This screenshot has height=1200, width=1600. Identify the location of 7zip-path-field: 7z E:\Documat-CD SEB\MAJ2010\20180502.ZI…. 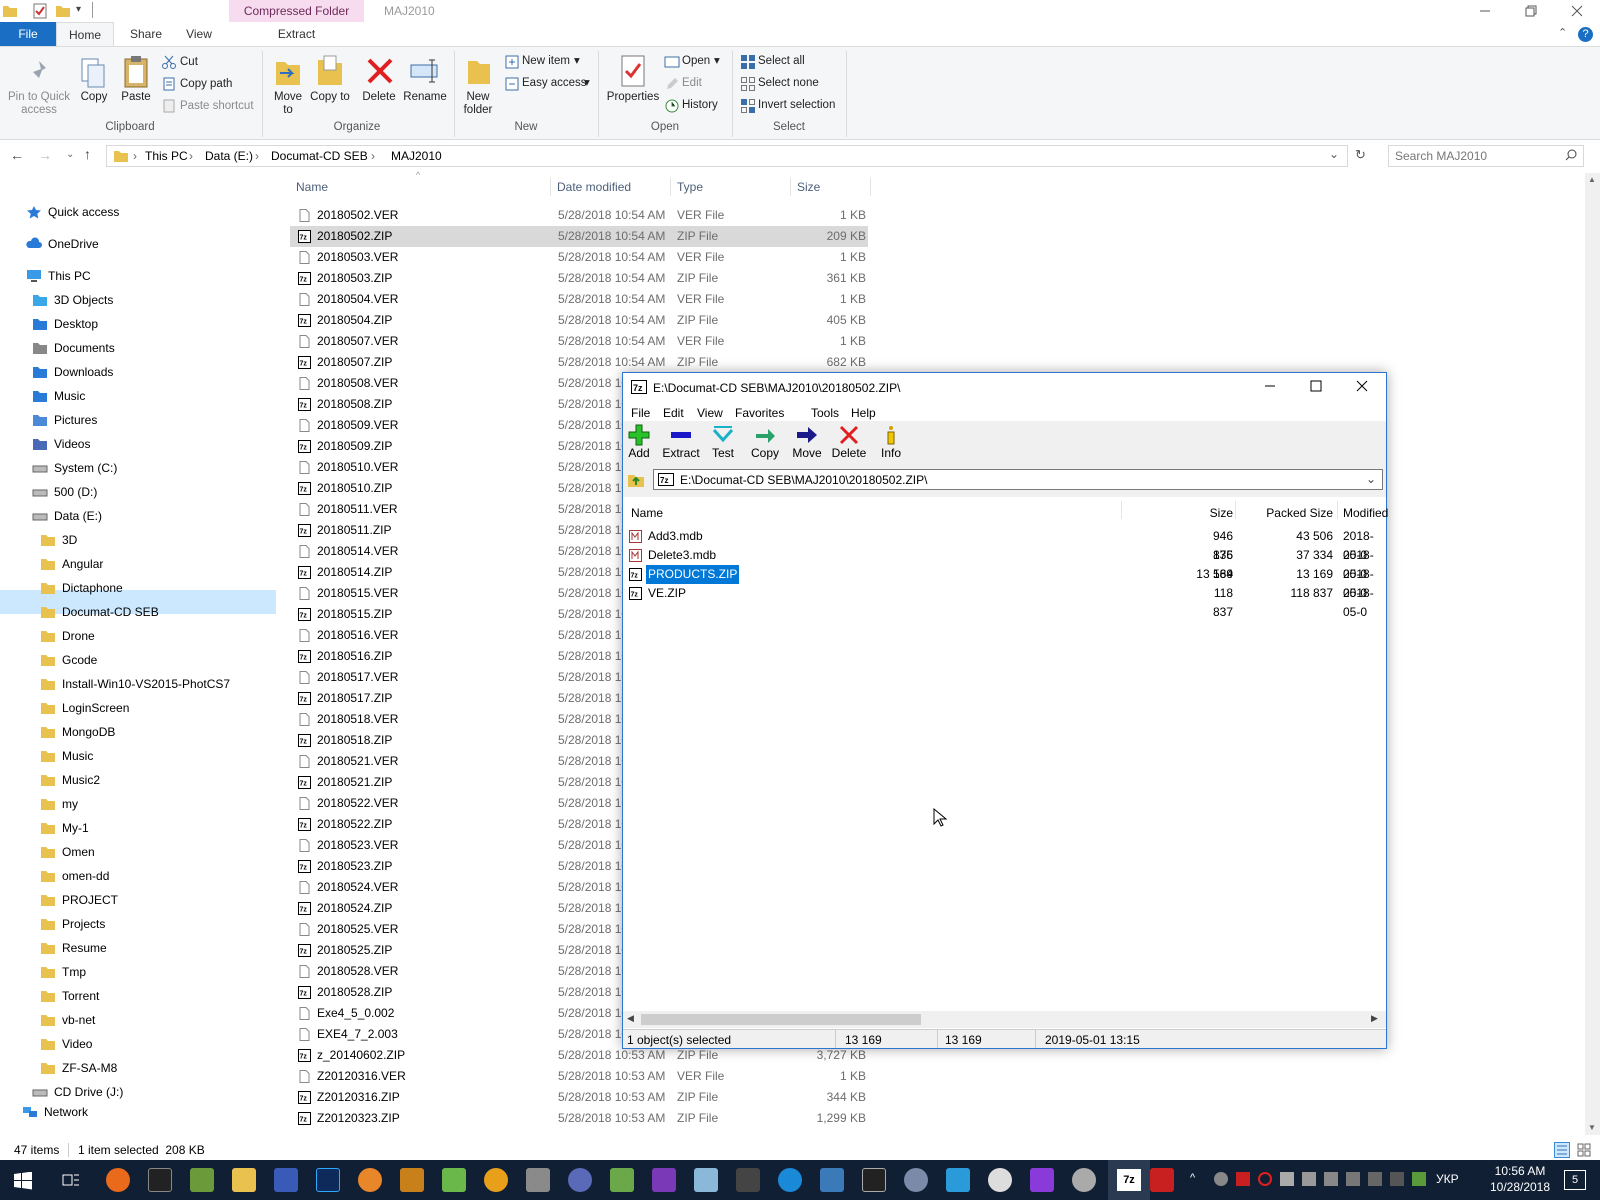
(1018, 479).